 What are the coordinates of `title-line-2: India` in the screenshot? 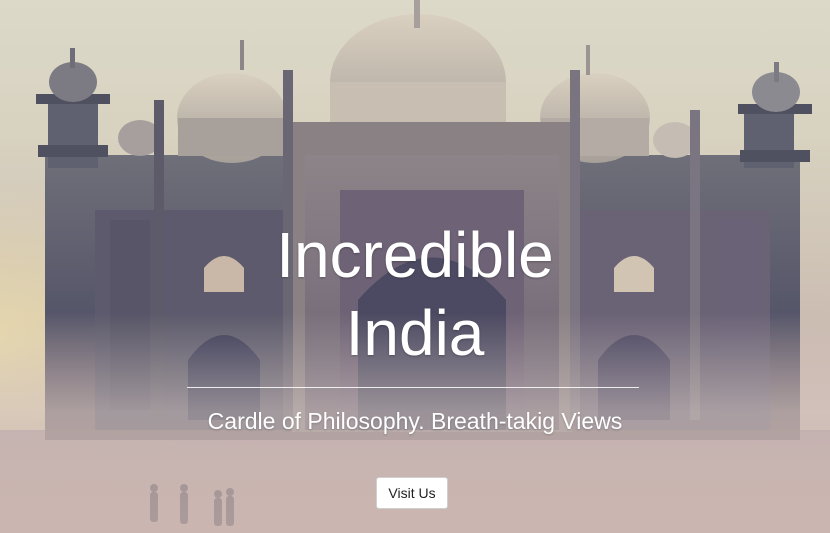 It's located at (415, 333).